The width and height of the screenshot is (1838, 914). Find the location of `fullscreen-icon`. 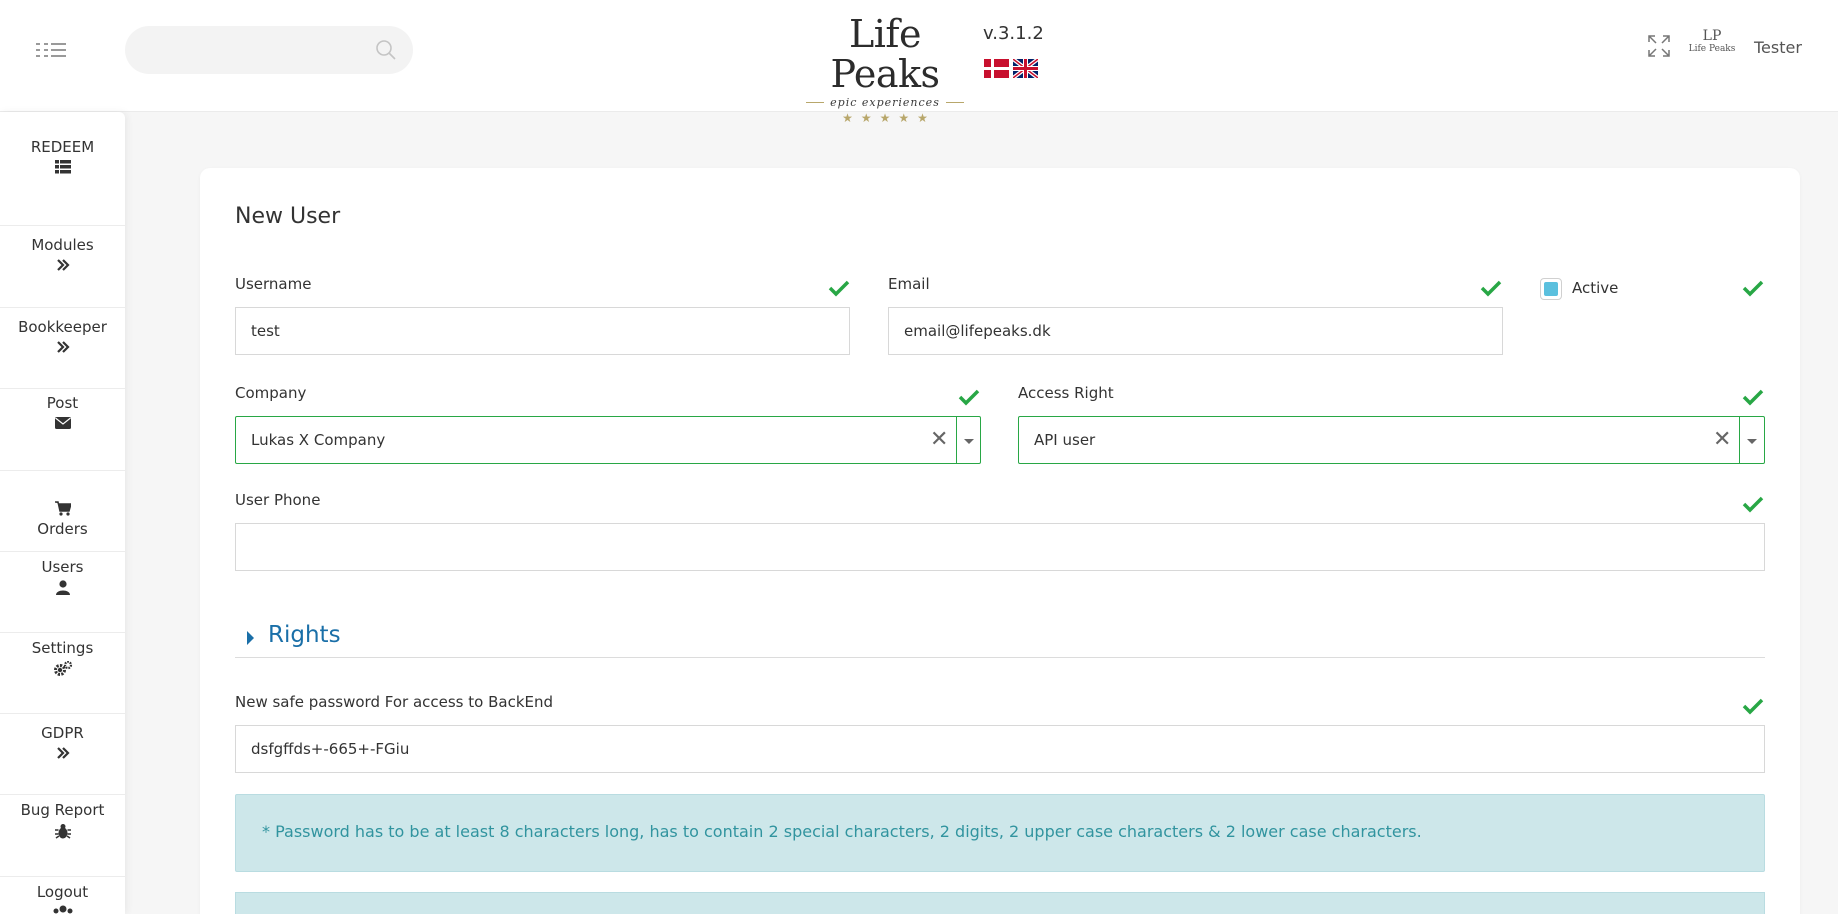

fullscreen-icon is located at coordinates (1659, 46).